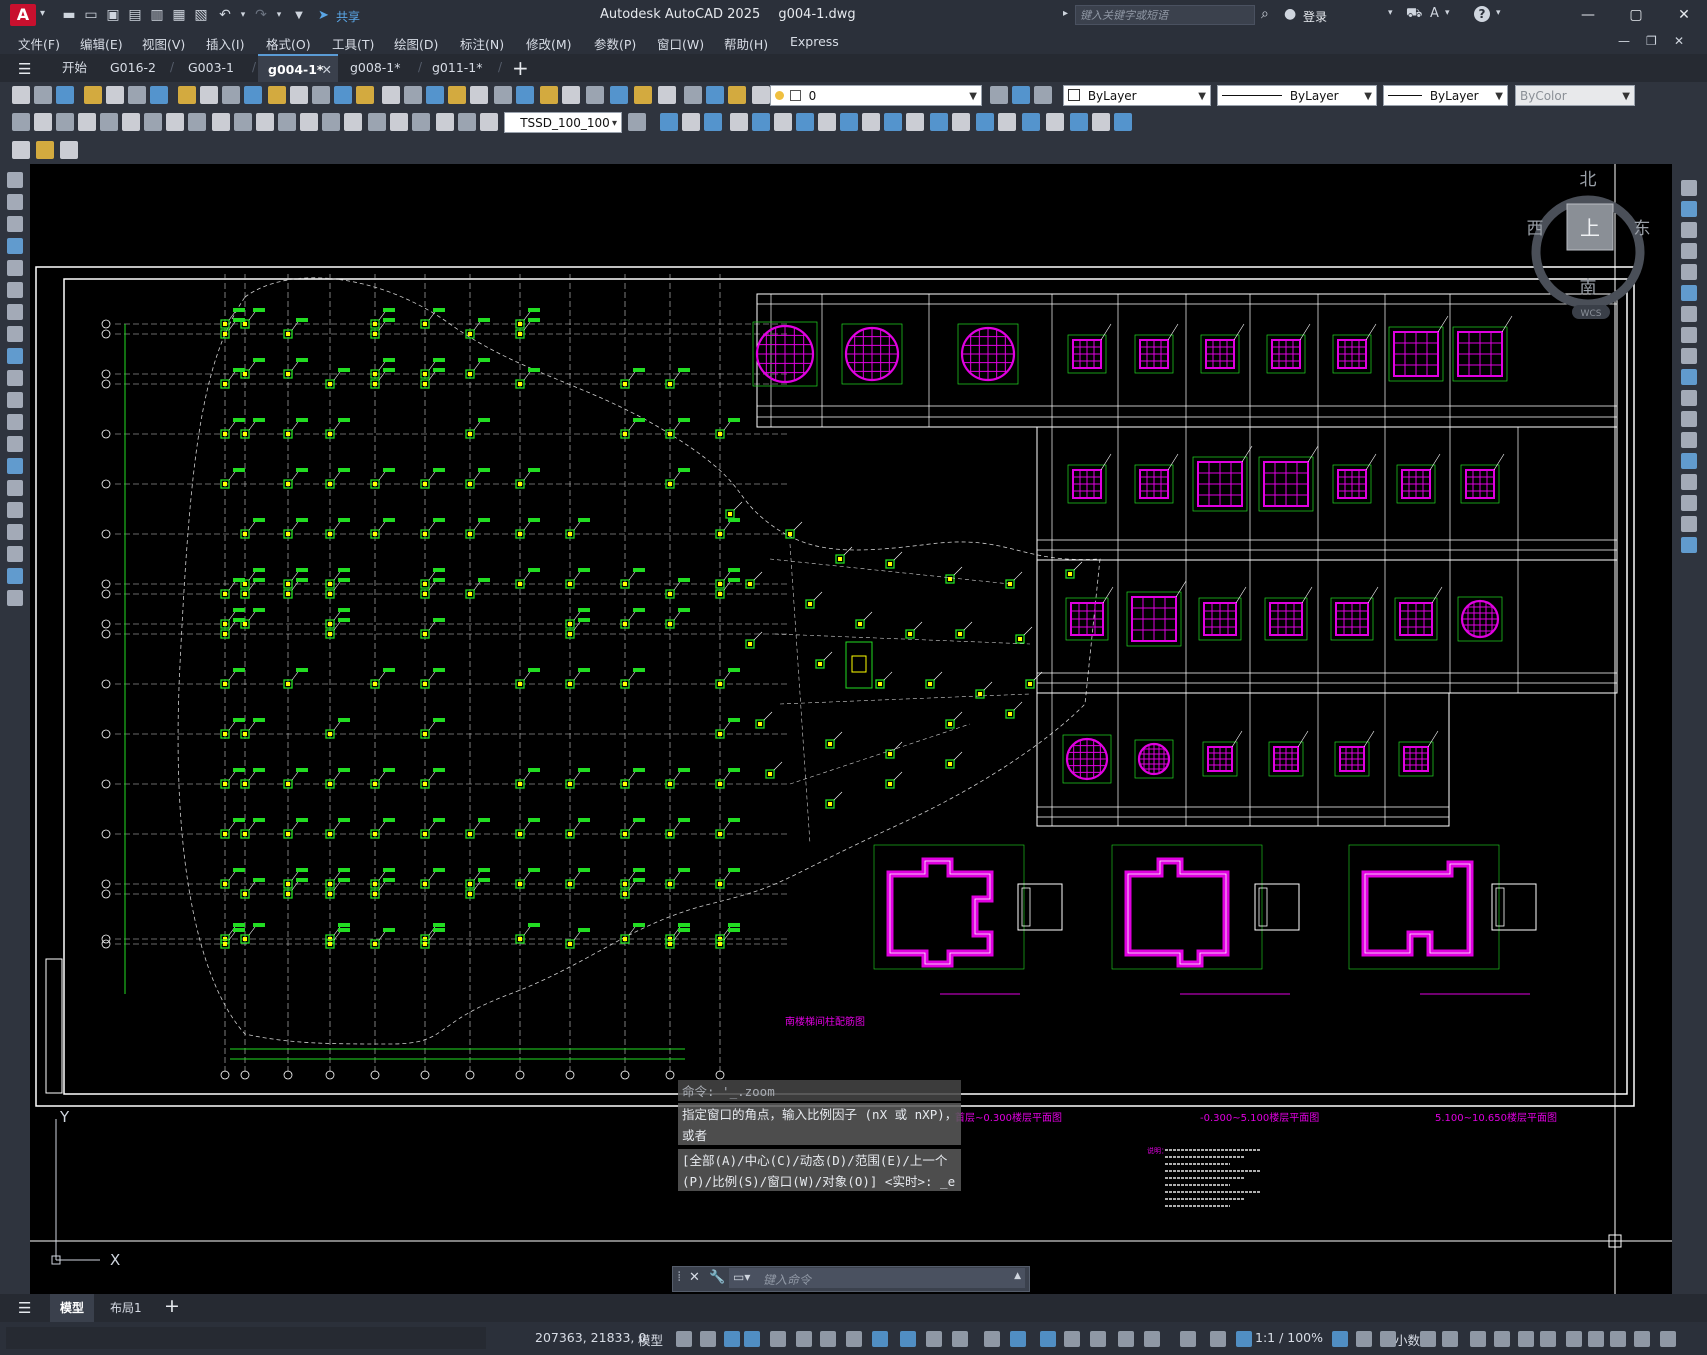 The width and height of the screenshot is (1707, 1355). I want to click on layout-menu-icon: ☰, so click(24, 1308).